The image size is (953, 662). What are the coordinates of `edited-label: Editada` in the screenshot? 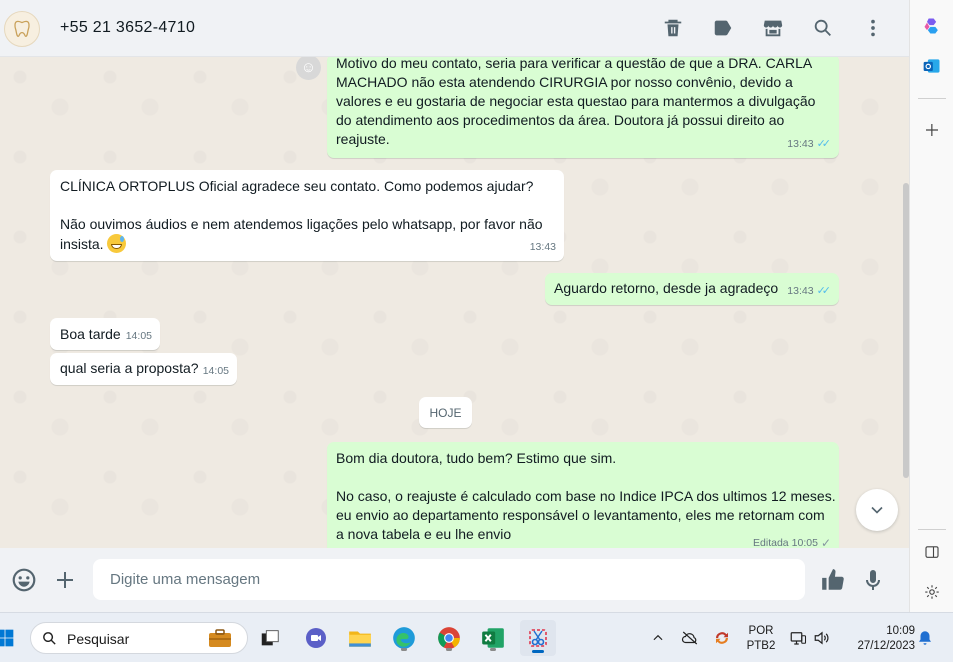 It's located at (771, 542).